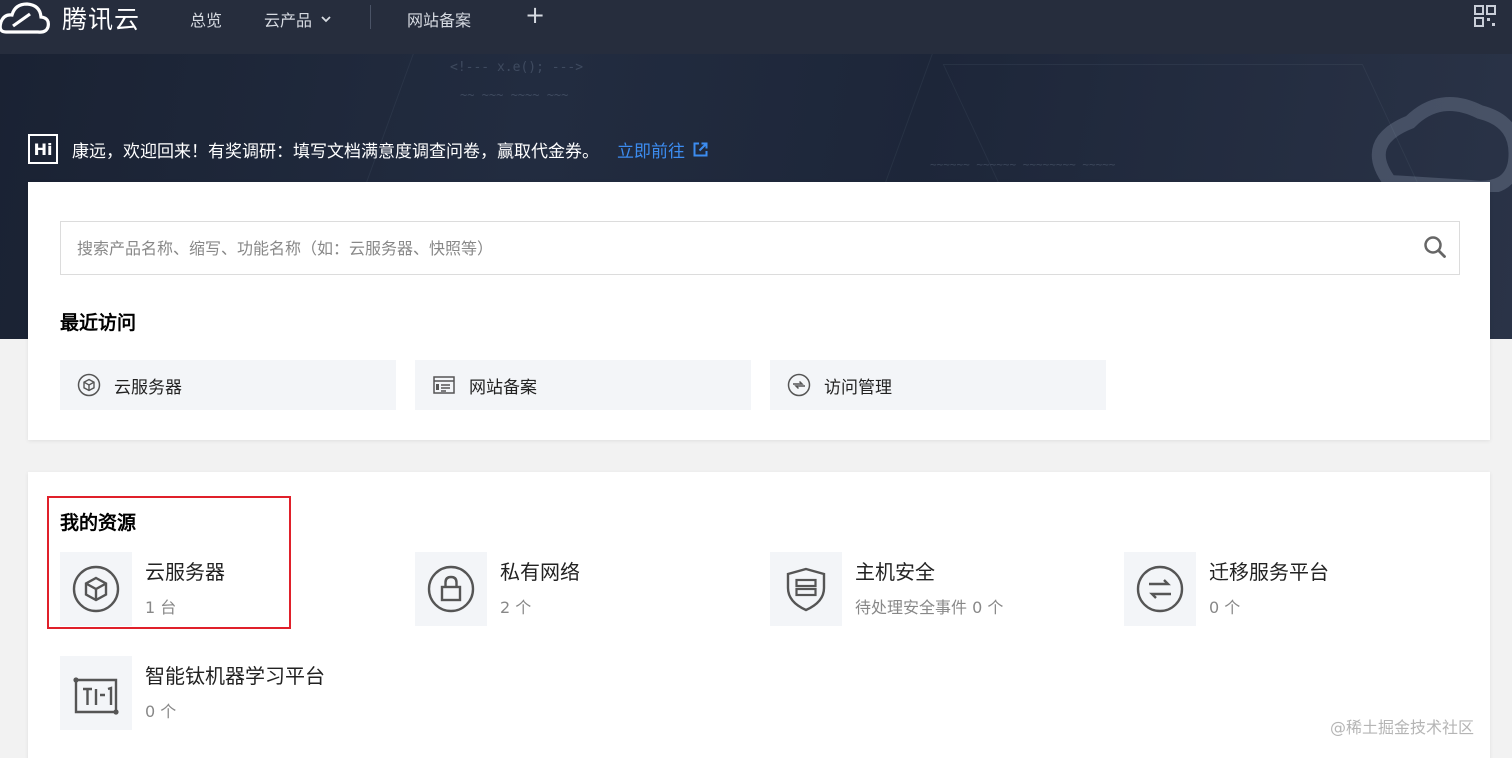  Describe the element at coordinates (444, 385) in the screenshot. I see `document-icon` at that location.